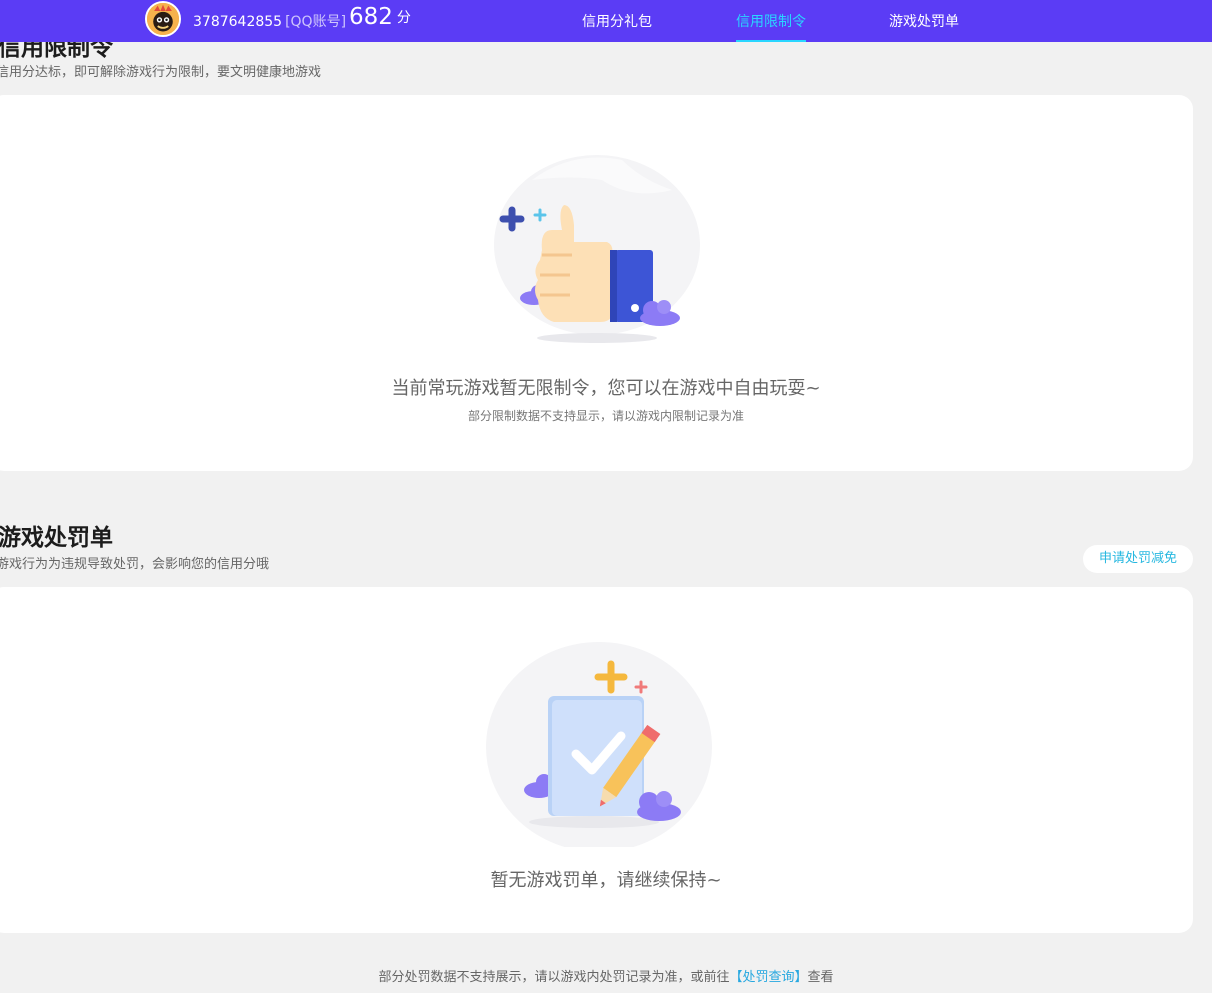  Describe the element at coordinates (599, 744) in the screenshot. I see `checklist-pencil-icon` at that location.